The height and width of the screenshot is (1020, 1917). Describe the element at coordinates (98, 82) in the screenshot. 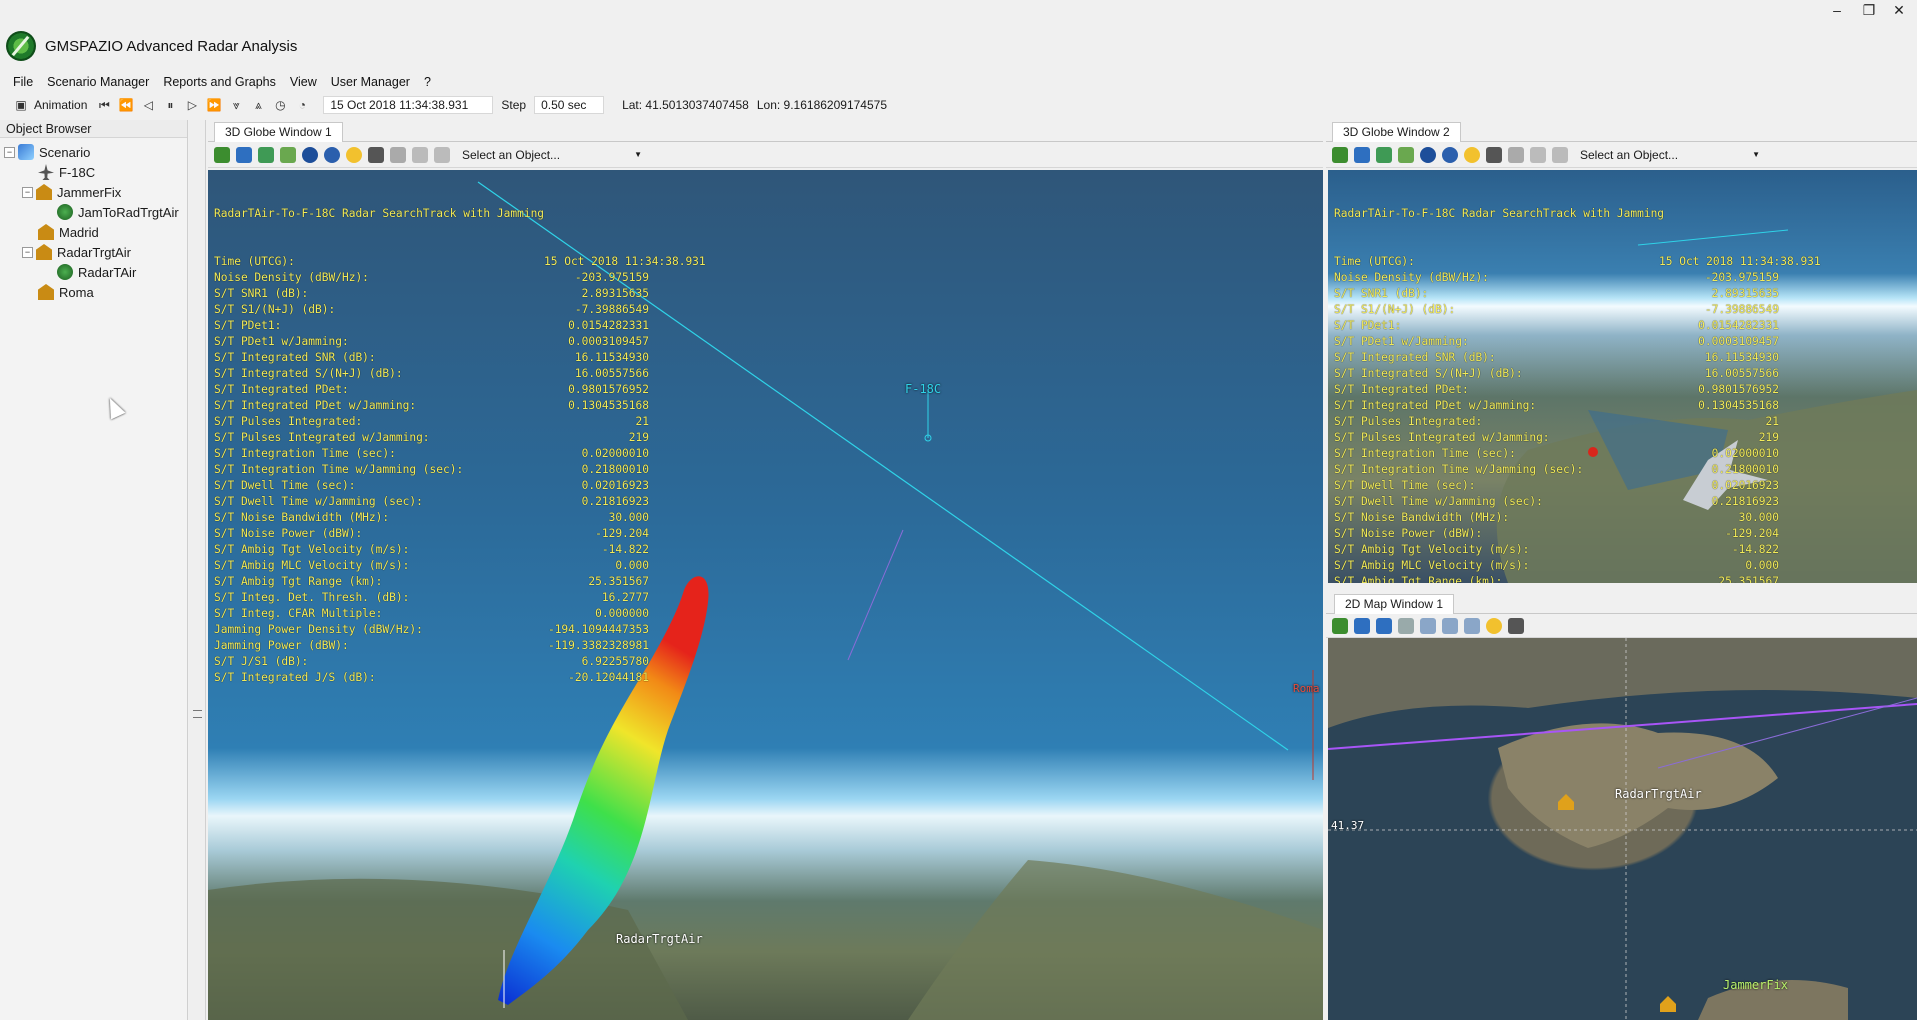

I see `menu-scenario-manager: Scenario Manager` at that location.